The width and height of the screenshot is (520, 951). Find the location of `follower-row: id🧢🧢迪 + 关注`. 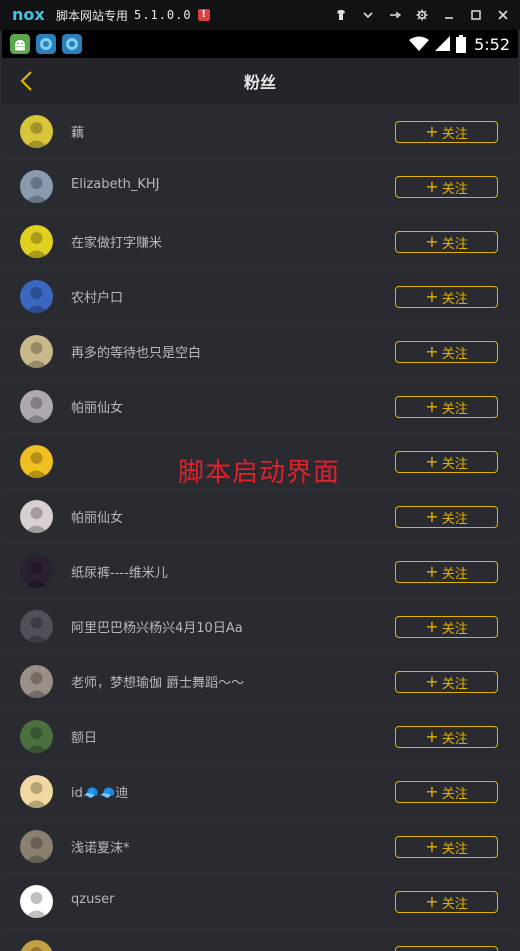

follower-row: id🧢🧢迪 + 关注 is located at coordinates (260, 791).